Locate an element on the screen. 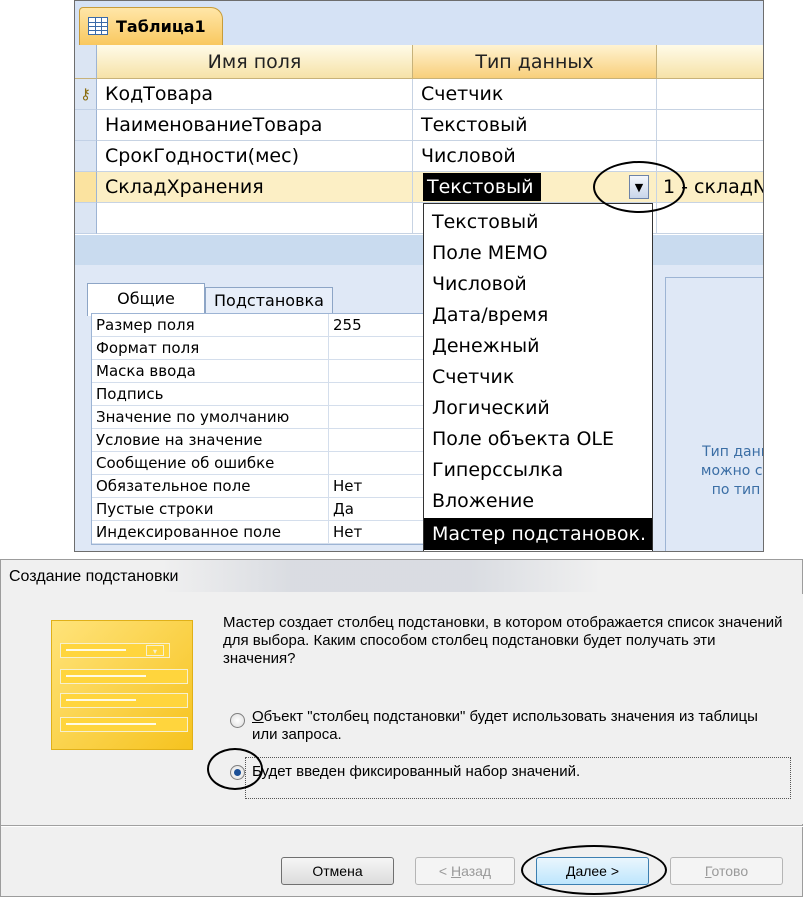 Image resolution: width=803 pixels, height=897 pixels. field-name-cell: КодТовара is located at coordinates (255, 94).